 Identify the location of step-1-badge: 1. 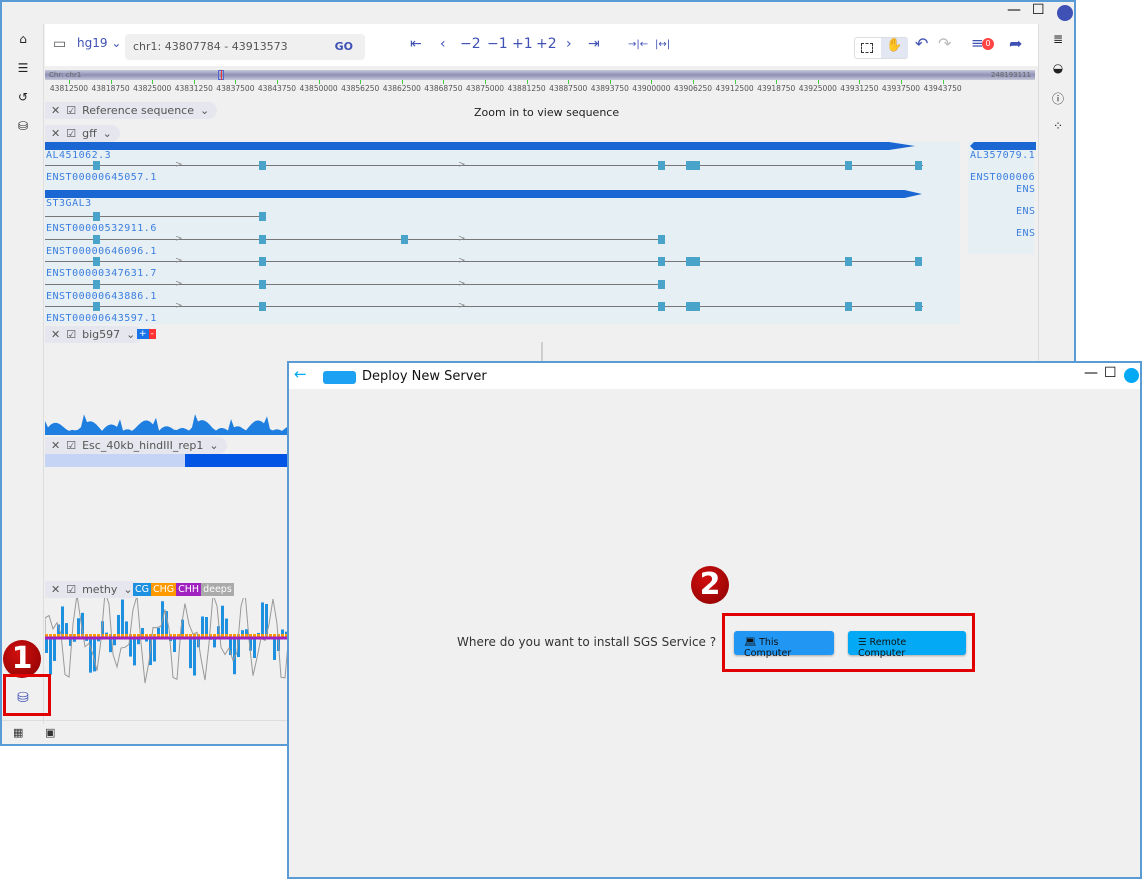
(22, 659).